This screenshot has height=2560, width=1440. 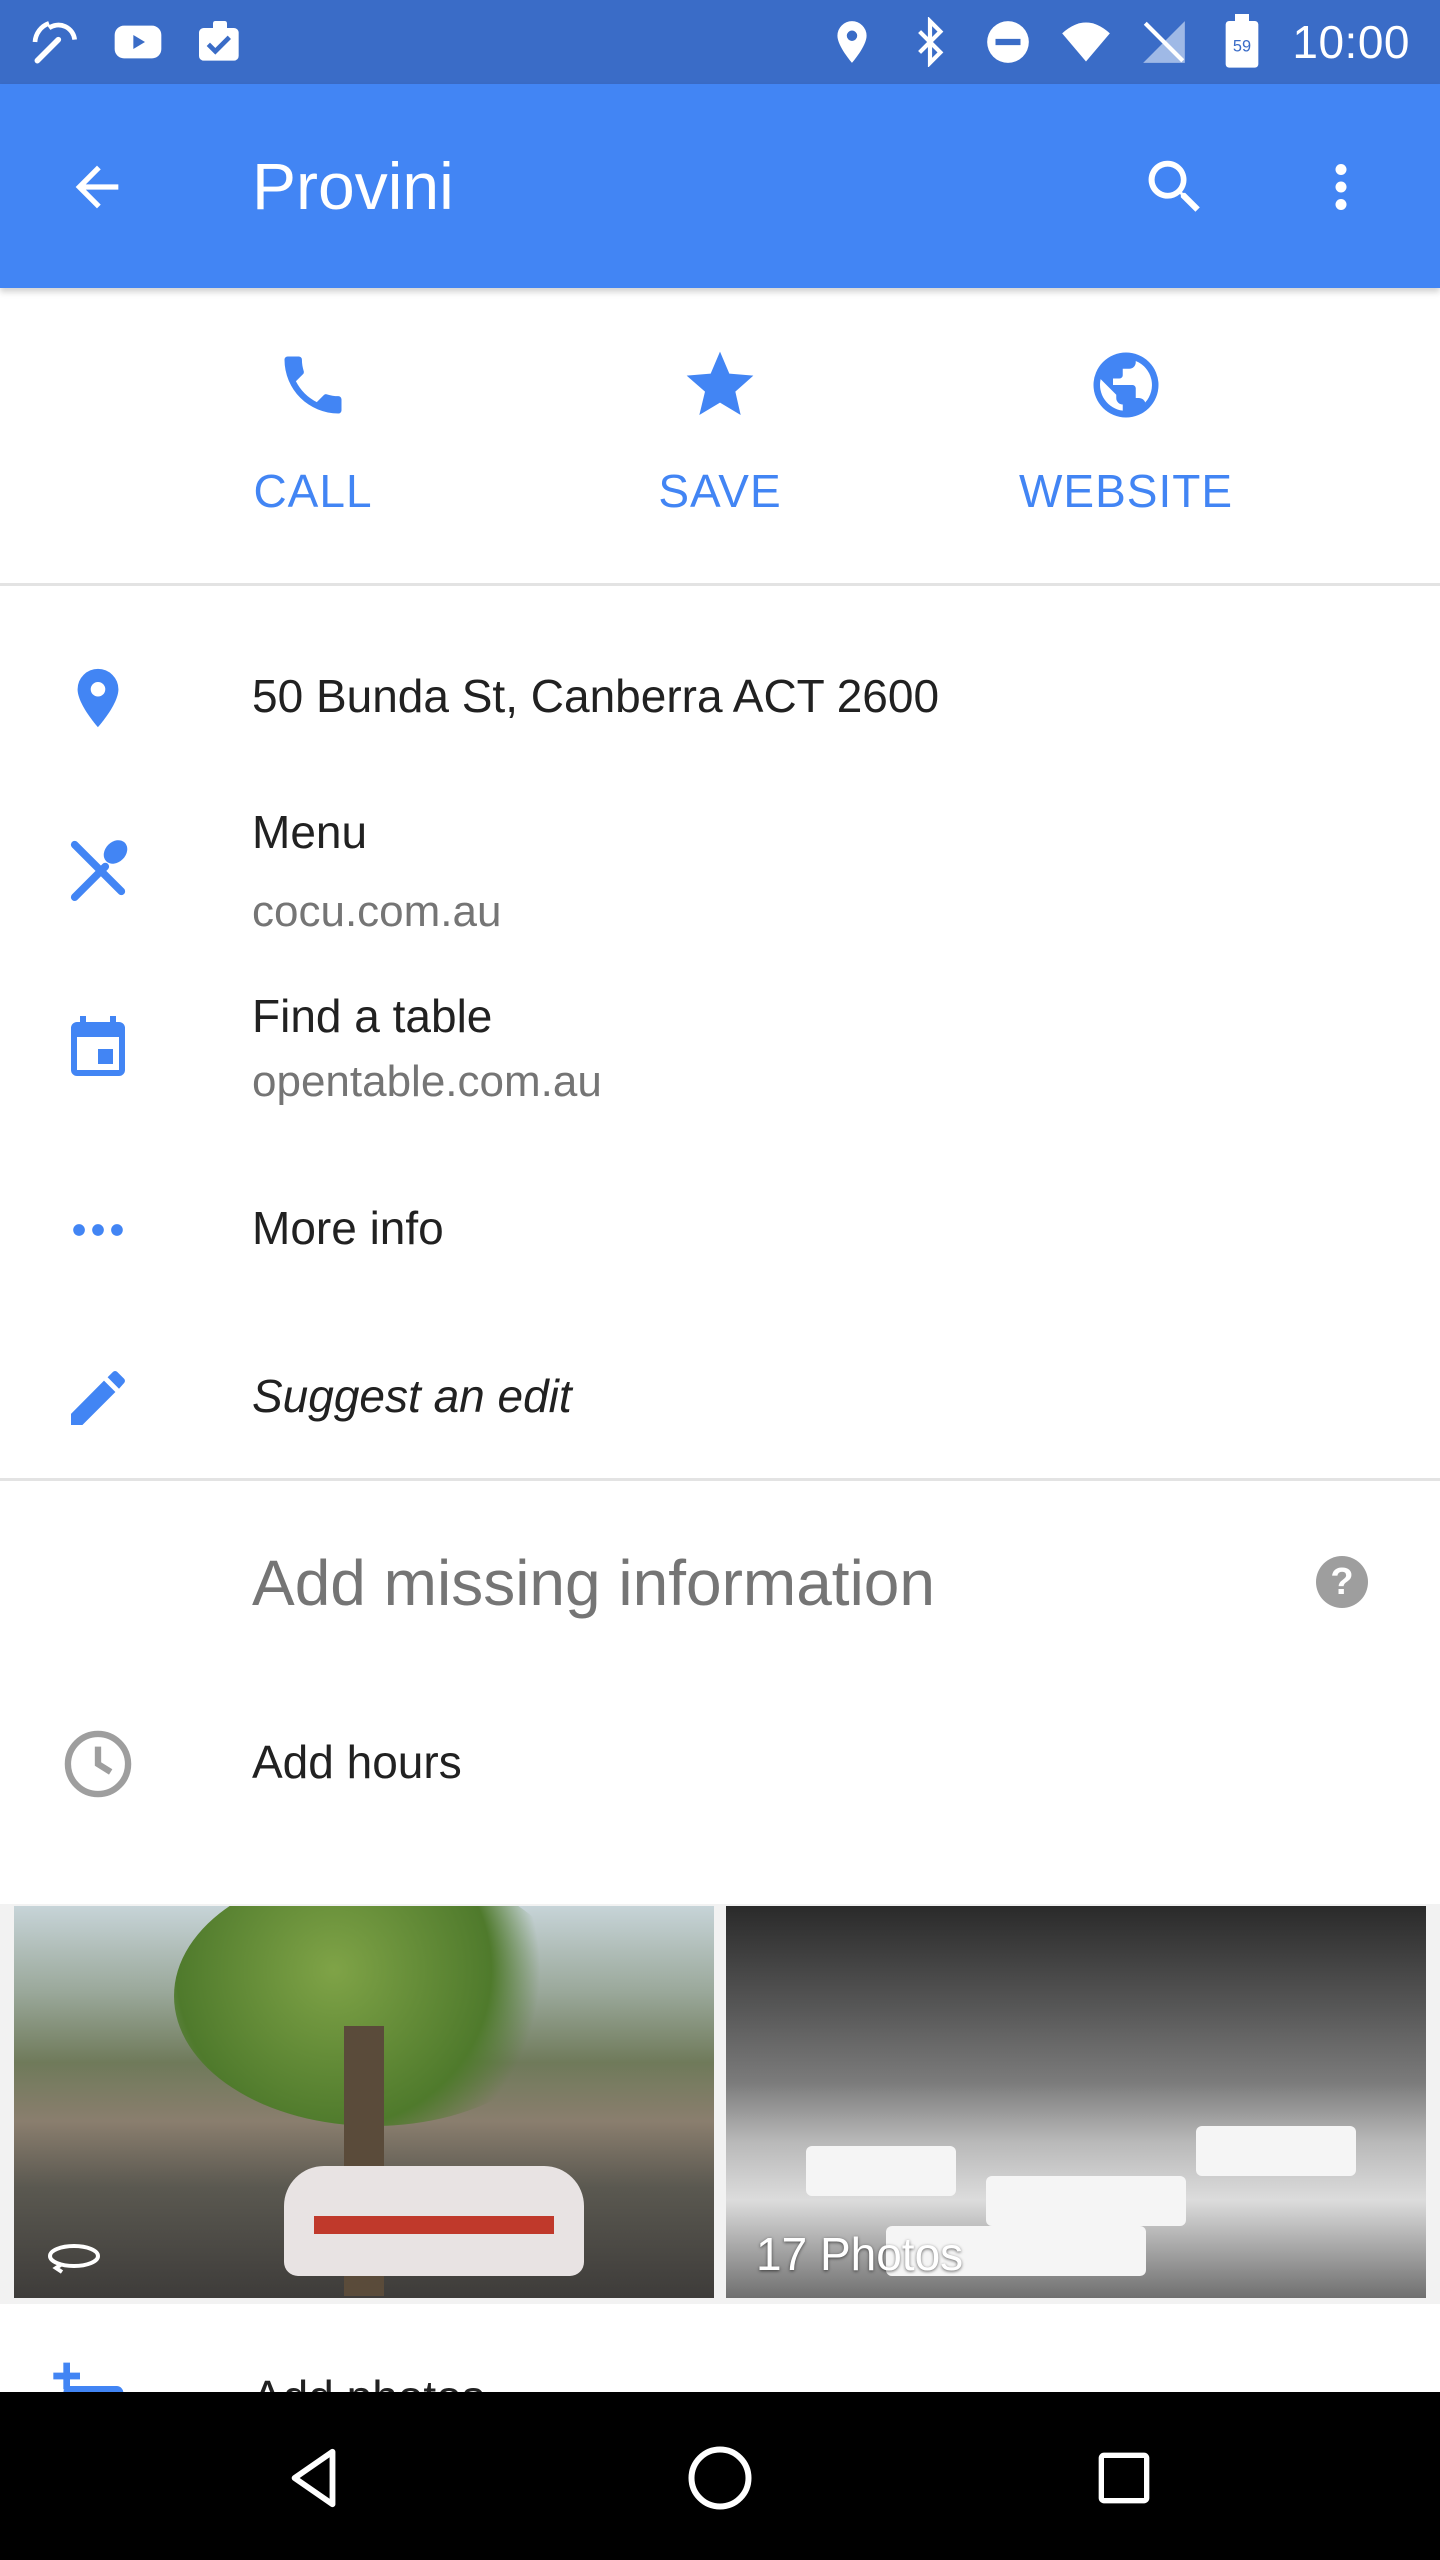 What do you see at coordinates (1076, 2102) in the screenshot?
I see `interior-photo: 17 Photos` at bounding box center [1076, 2102].